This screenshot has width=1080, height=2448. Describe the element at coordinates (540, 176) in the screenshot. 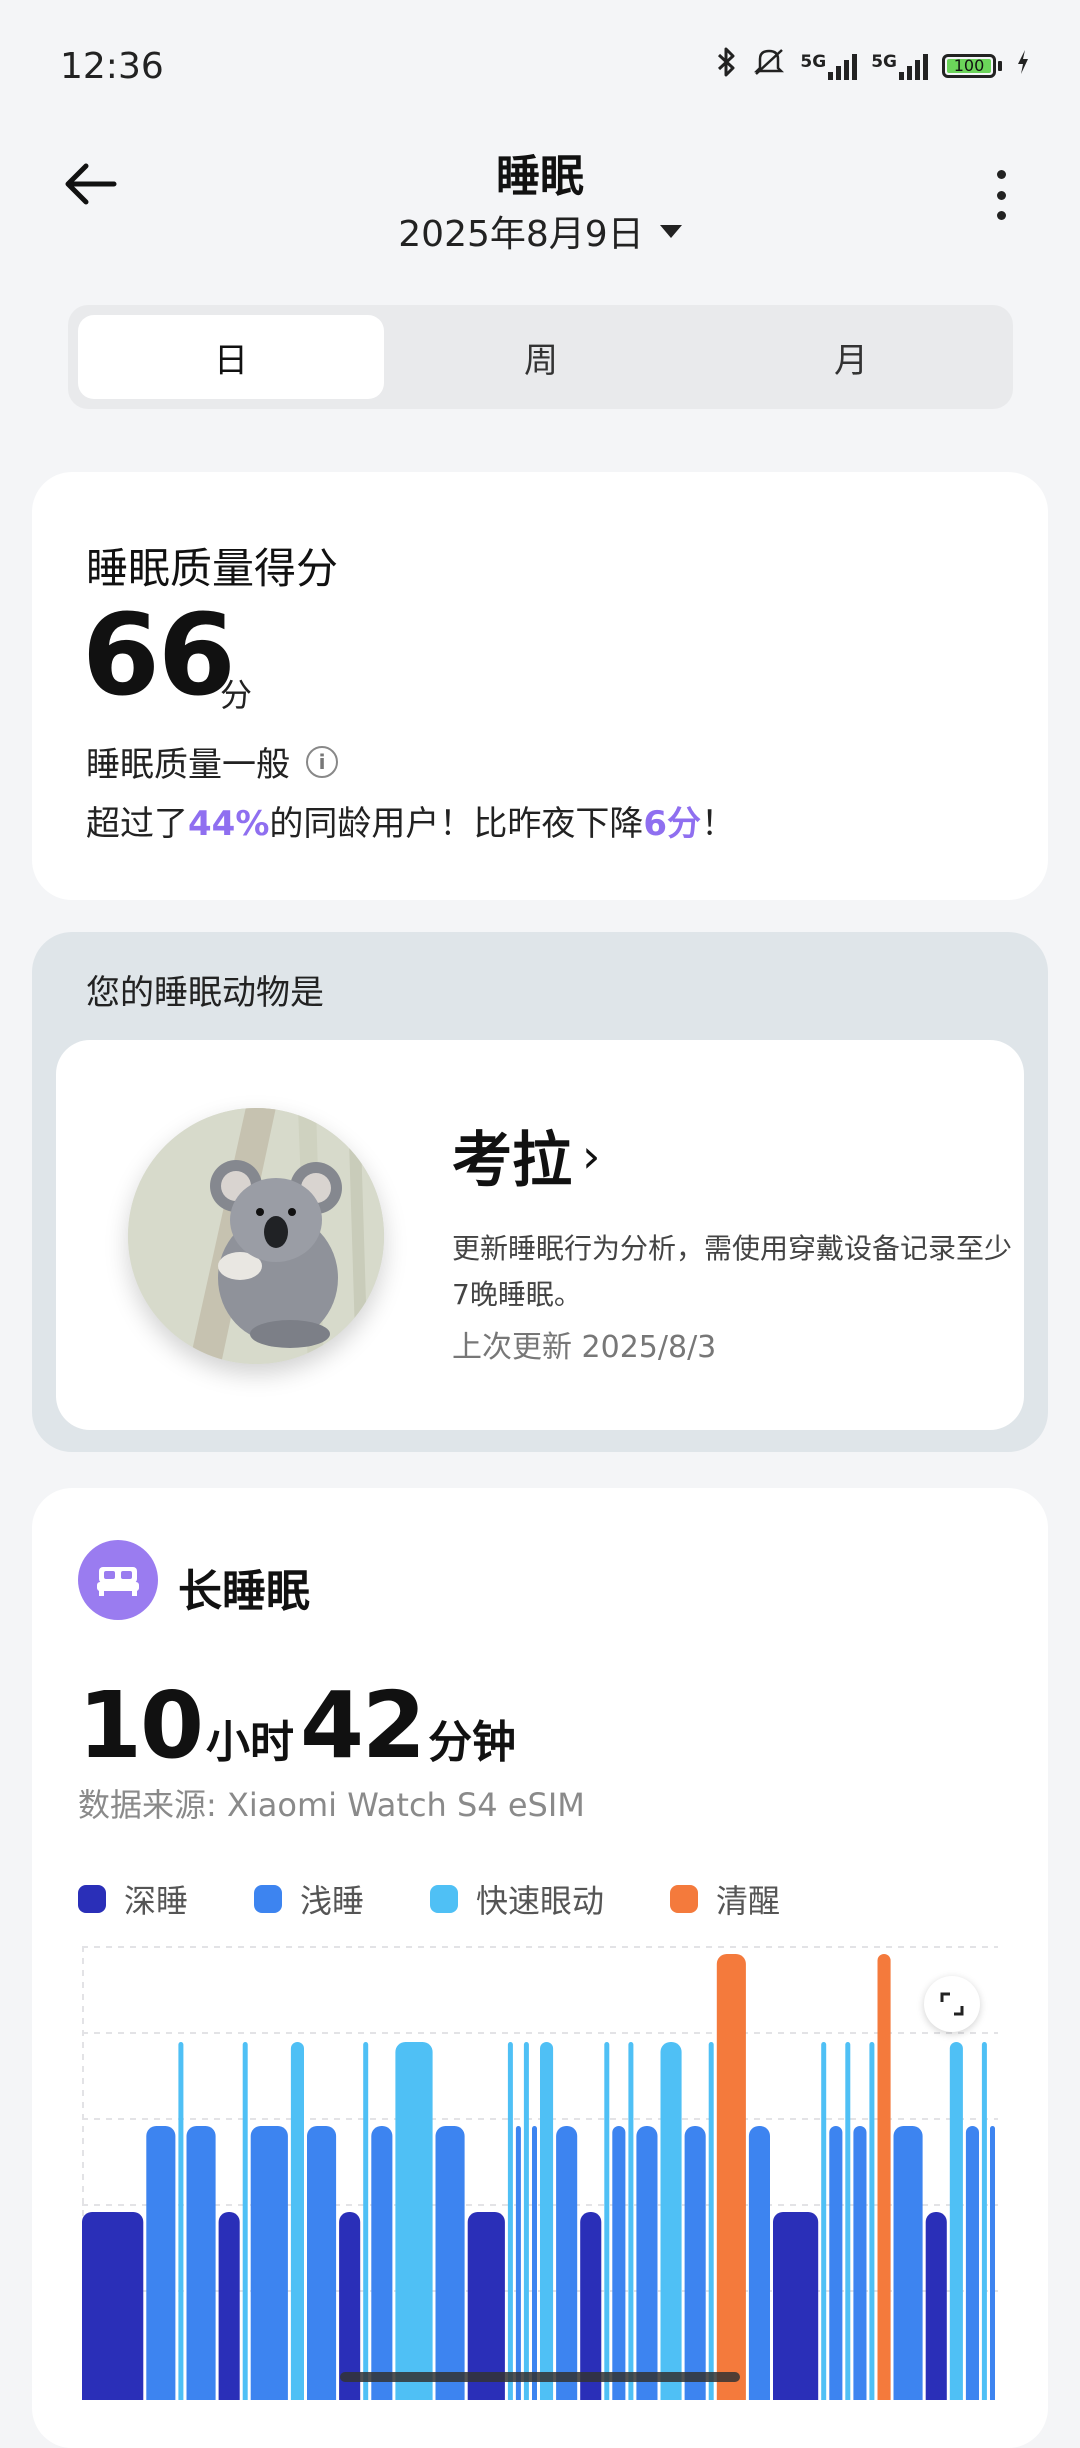

I see `page-title: 睡眠` at that location.